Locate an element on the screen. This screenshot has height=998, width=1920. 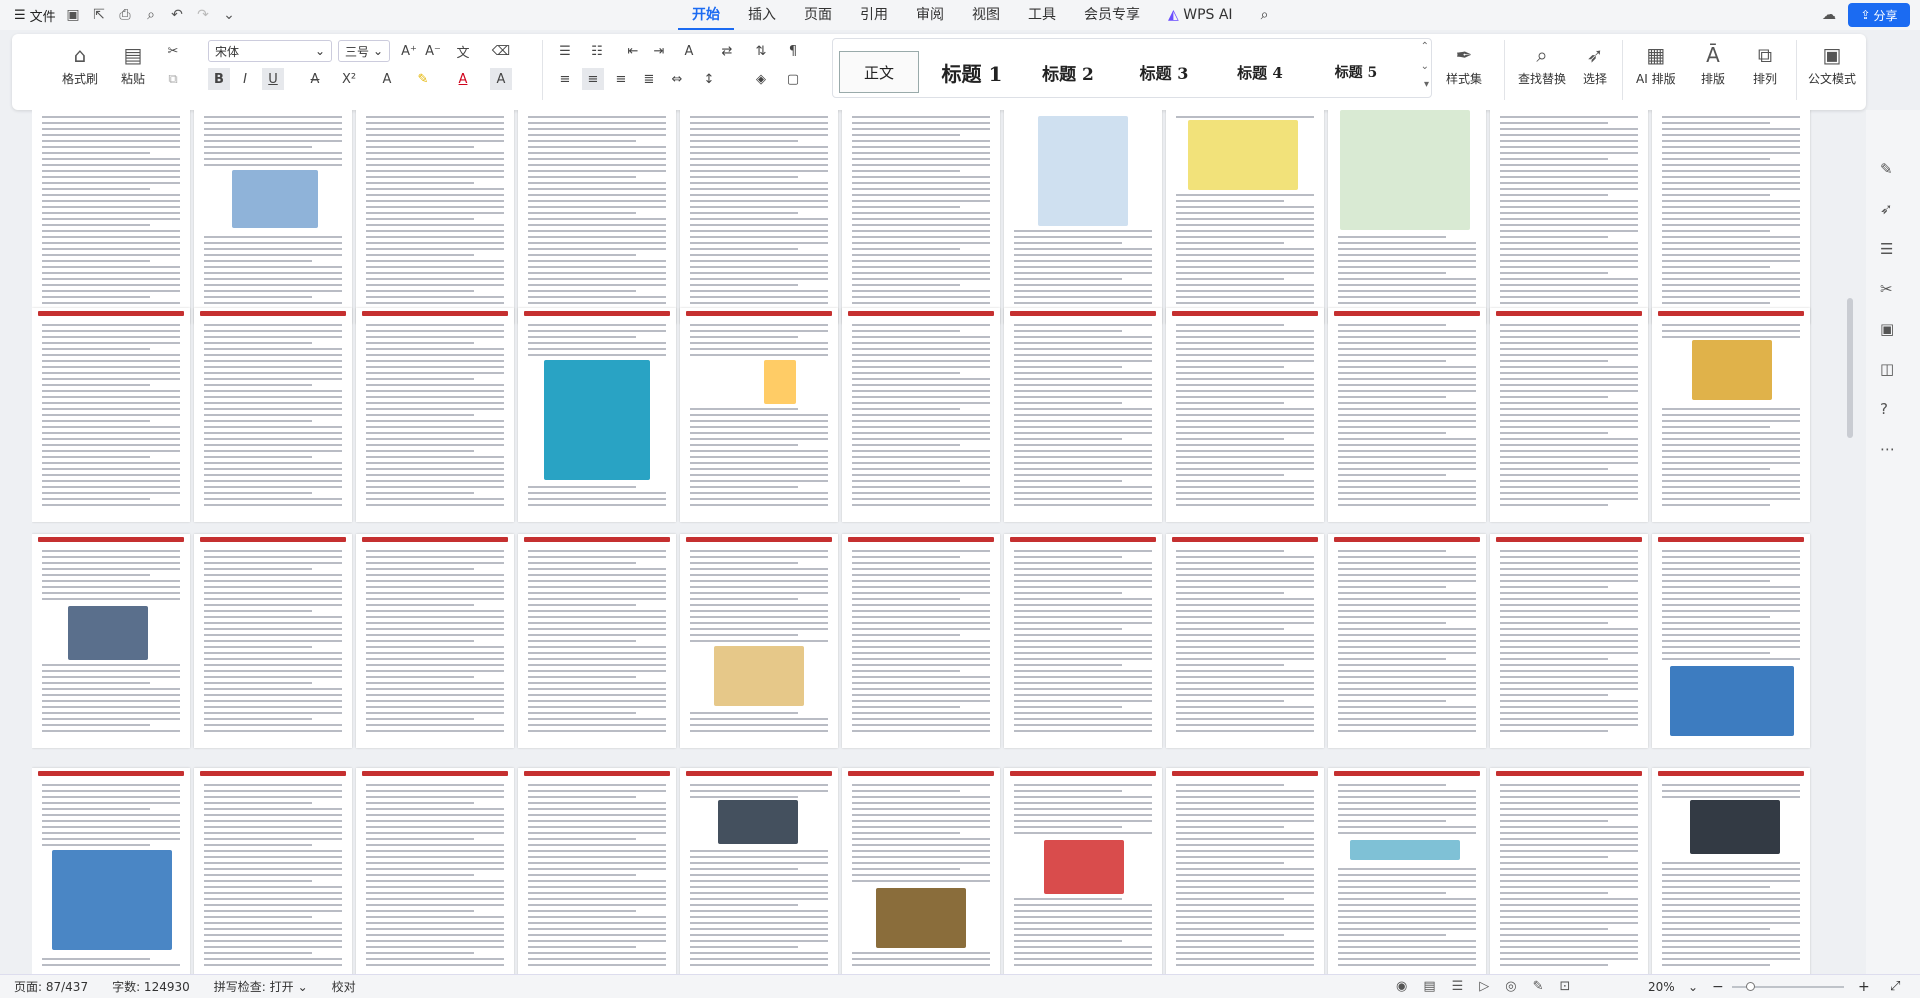
file-menu: ☰ 文件 is located at coordinates (31, 15).